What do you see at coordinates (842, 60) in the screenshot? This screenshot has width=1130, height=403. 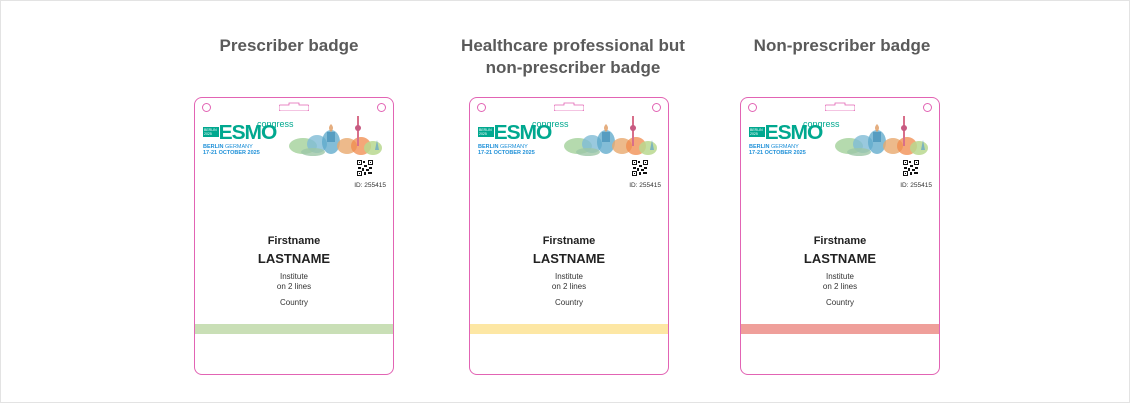 I see `badge-column-non-prescriber: Non-prescriber badge` at bounding box center [842, 60].